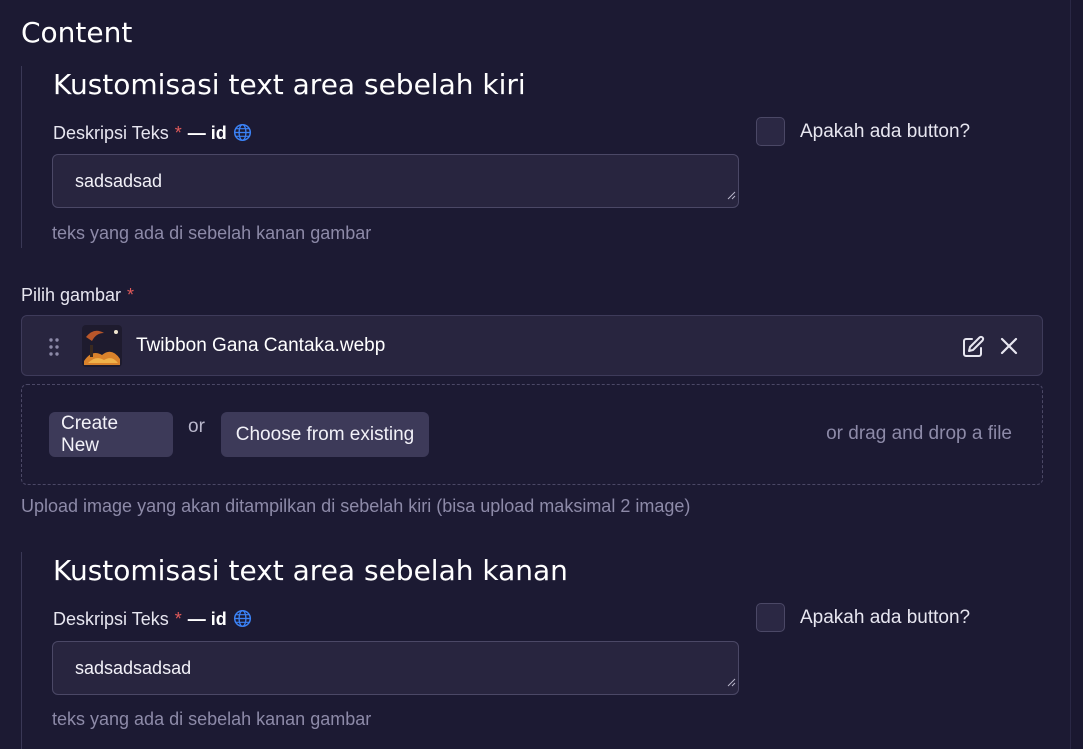  I want to click on choose-existing-button: Choose from existing, so click(325, 434).